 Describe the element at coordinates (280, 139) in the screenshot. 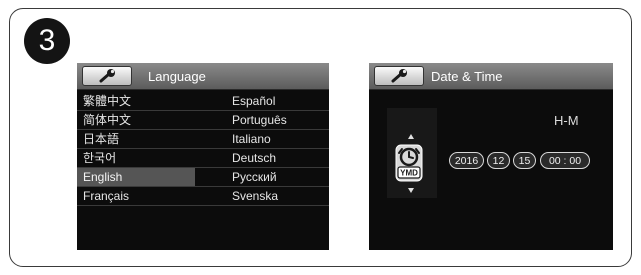

I see `language-option: Italiano` at that location.